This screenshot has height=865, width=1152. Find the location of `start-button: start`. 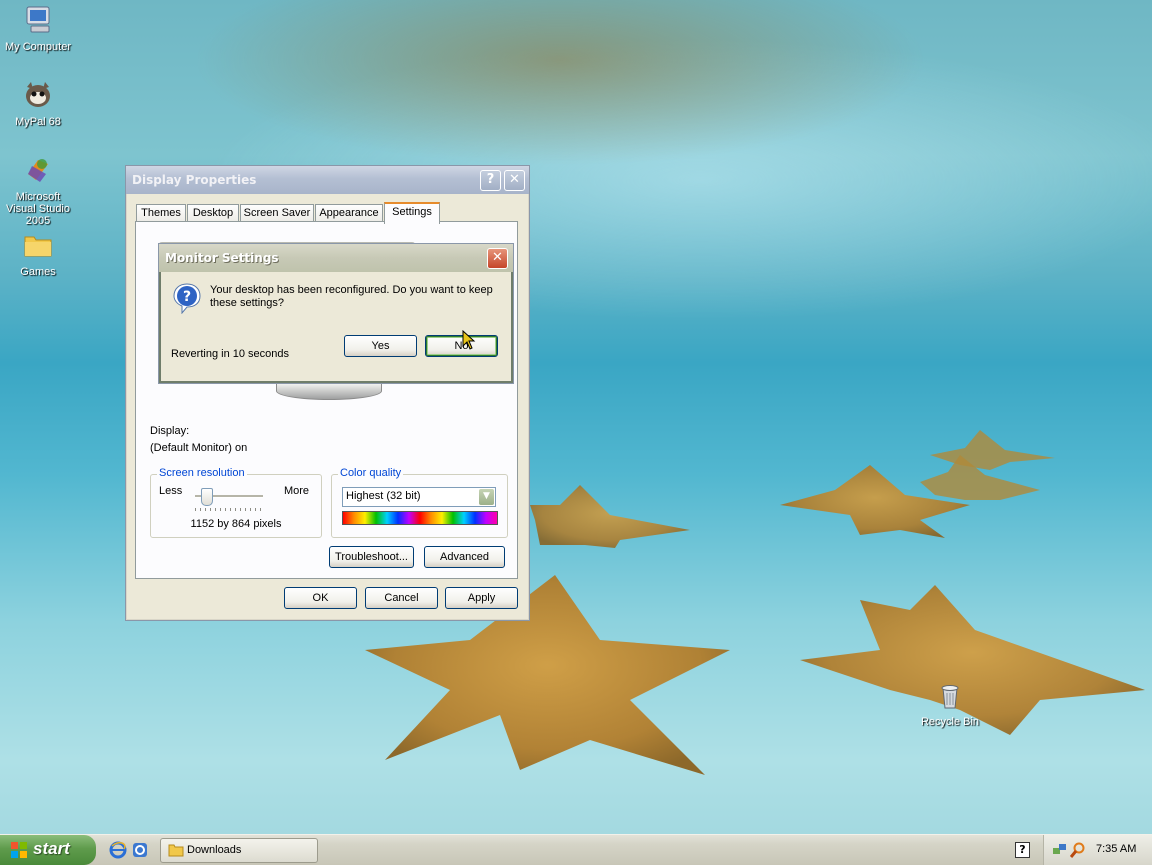

start-button: start is located at coordinates (48, 850).